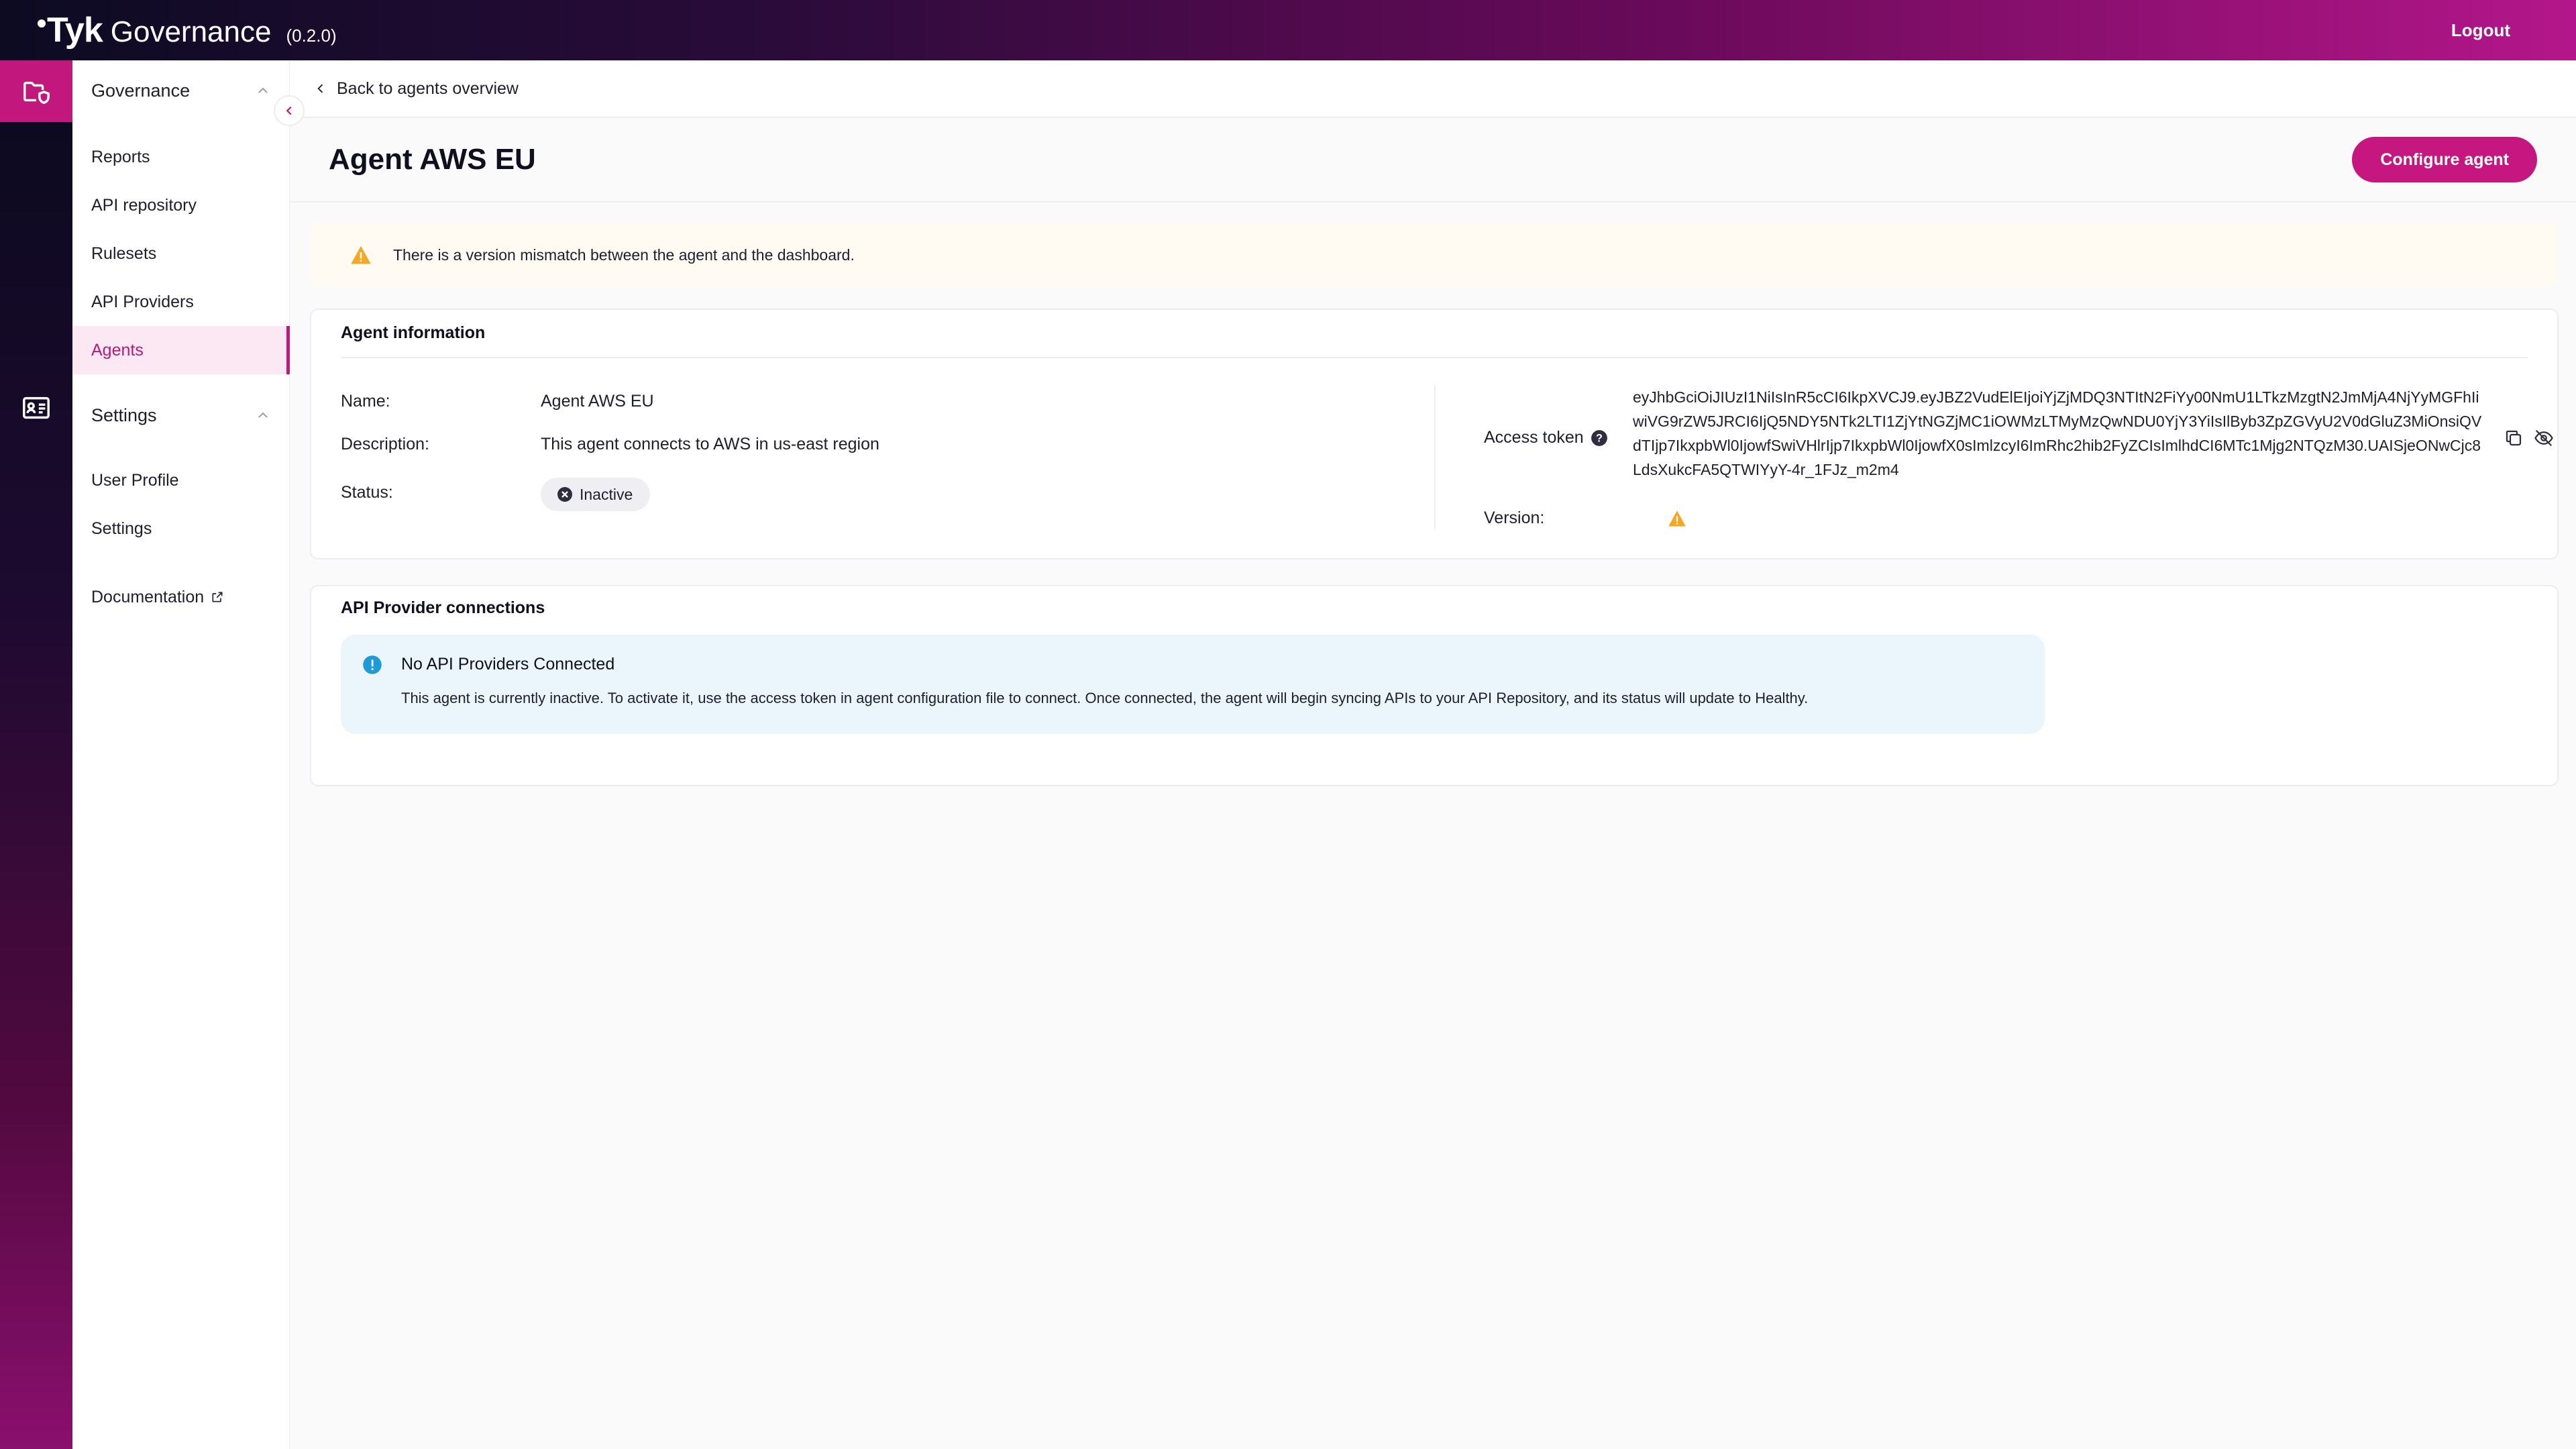  Describe the element at coordinates (361, 255) in the screenshot. I see `warning-icon` at that location.